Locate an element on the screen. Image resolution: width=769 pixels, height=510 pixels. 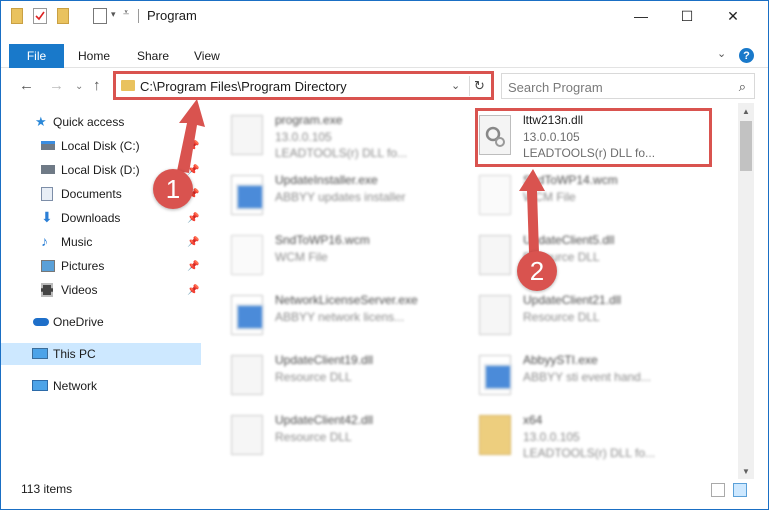
customize-icon is located at coordinates (100, 16).